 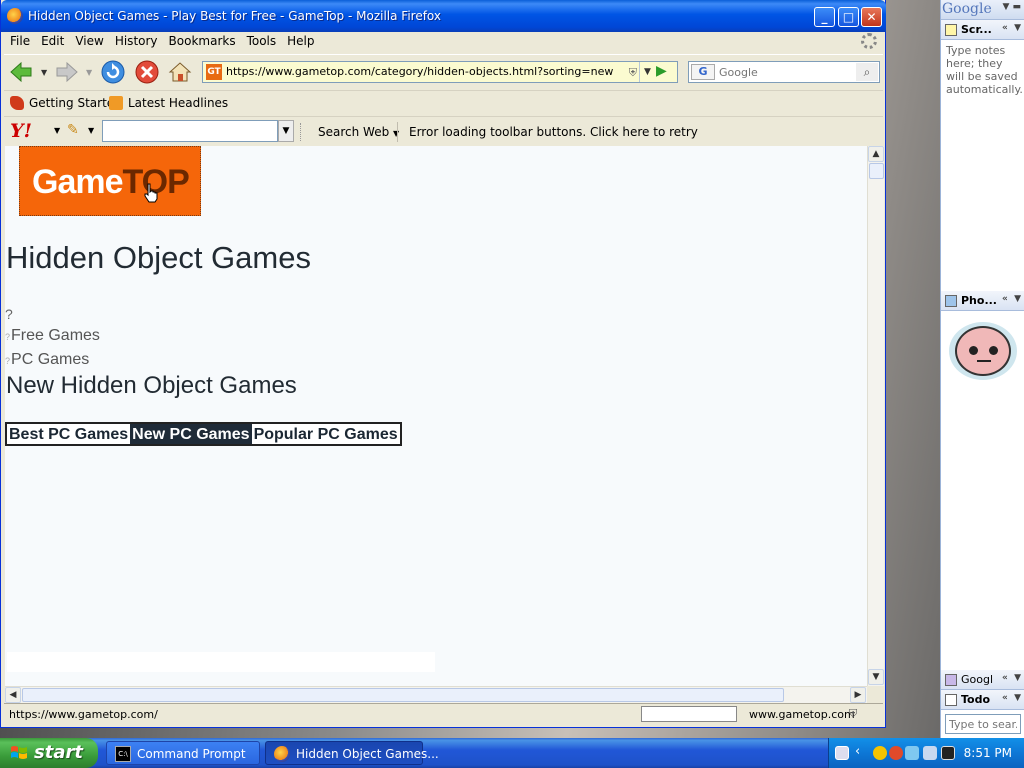 I want to click on logo-text: GameTOP, so click(x=111, y=182).